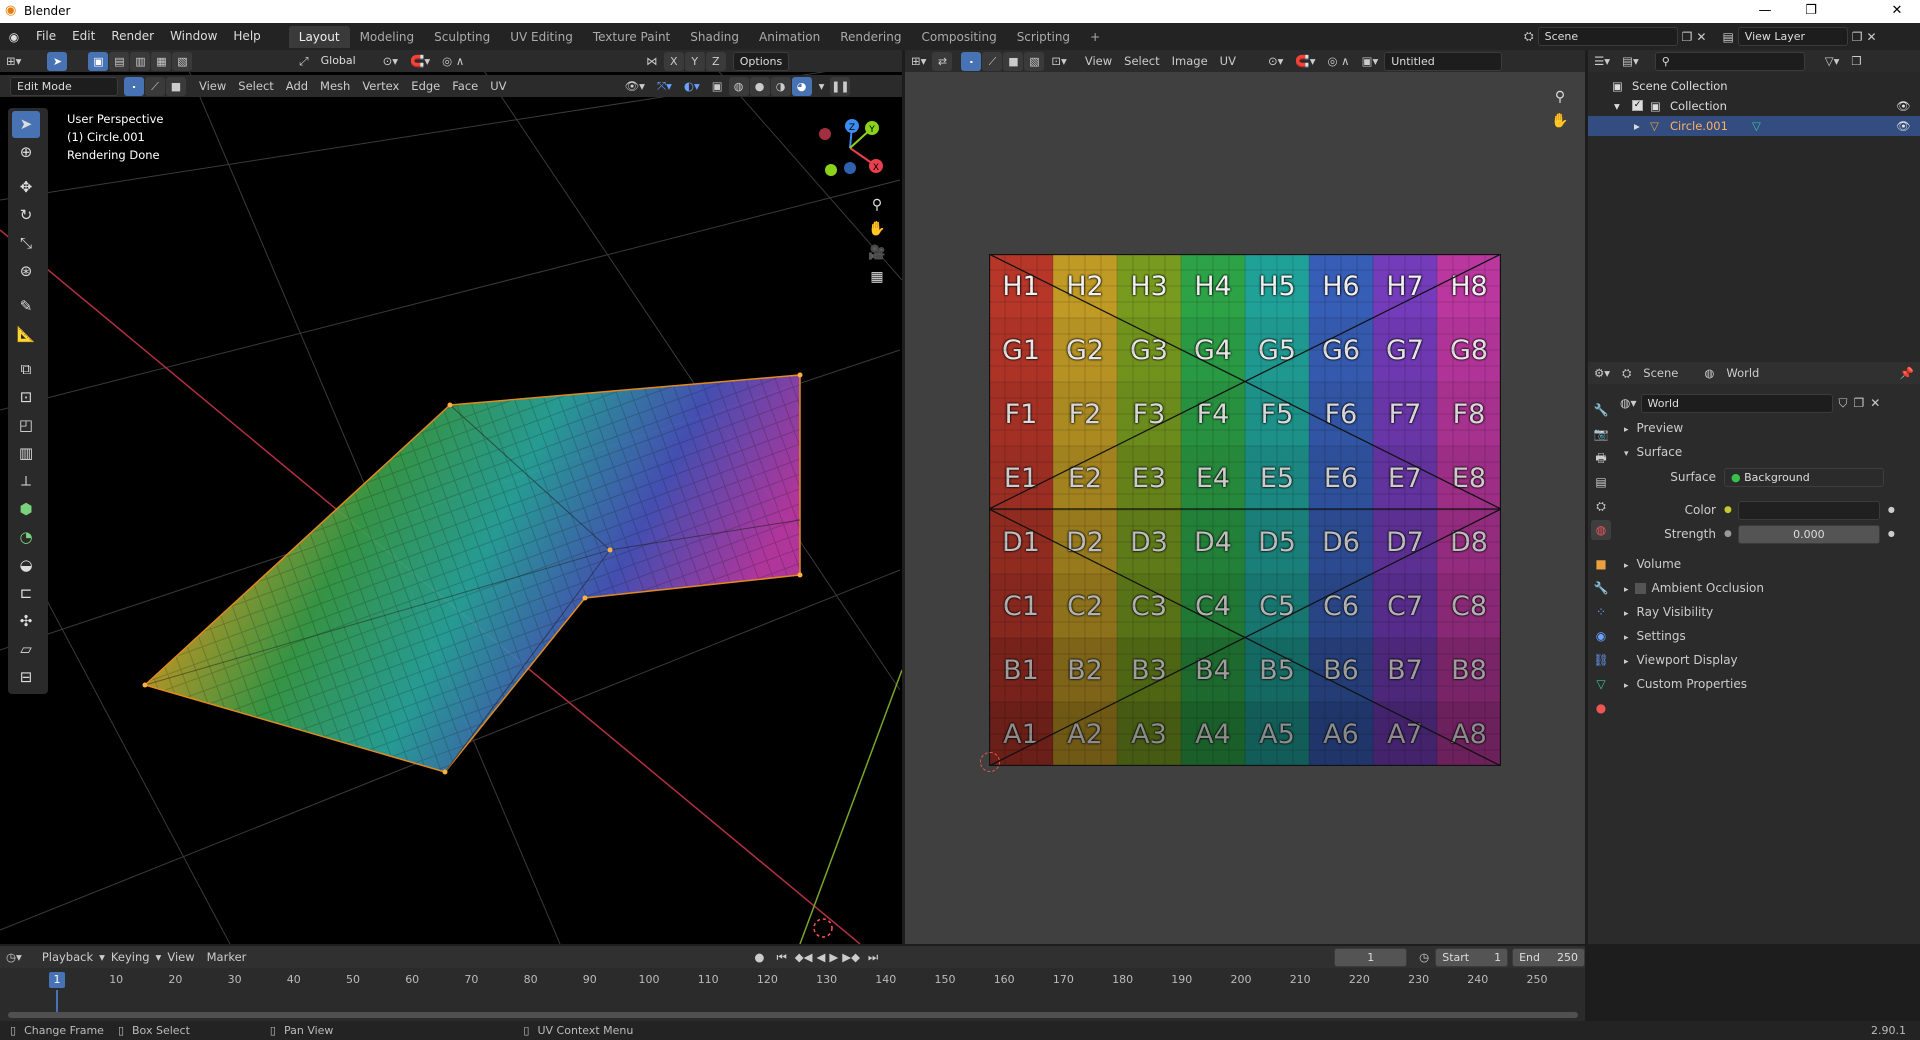 This screenshot has width=1920, height=1040. What do you see at coordinates (26, 271) in the screenshot?
I see `transform-tool-icon: ⊛` at bounding box center [26, 271].